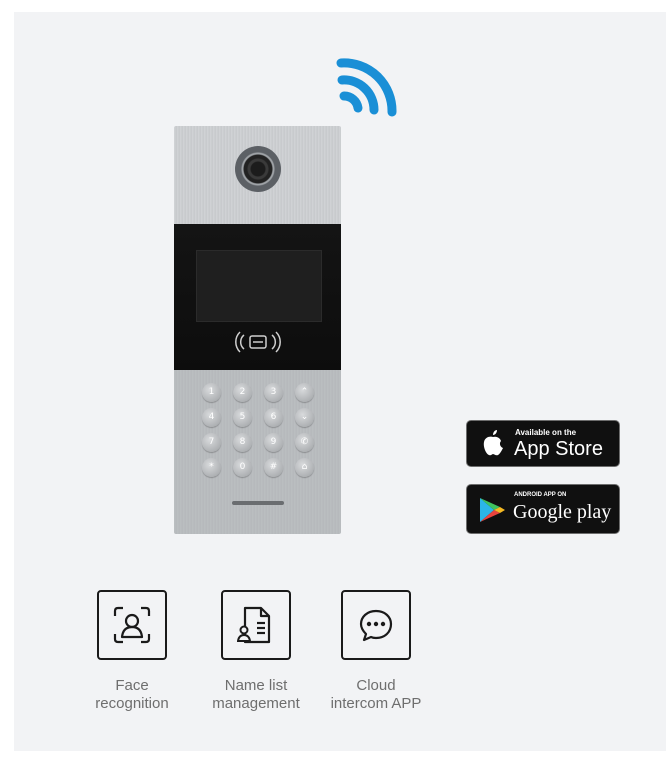 This screenshot has height=757, width=667. I want to click on keypad-key: 9, so click(273, 442).